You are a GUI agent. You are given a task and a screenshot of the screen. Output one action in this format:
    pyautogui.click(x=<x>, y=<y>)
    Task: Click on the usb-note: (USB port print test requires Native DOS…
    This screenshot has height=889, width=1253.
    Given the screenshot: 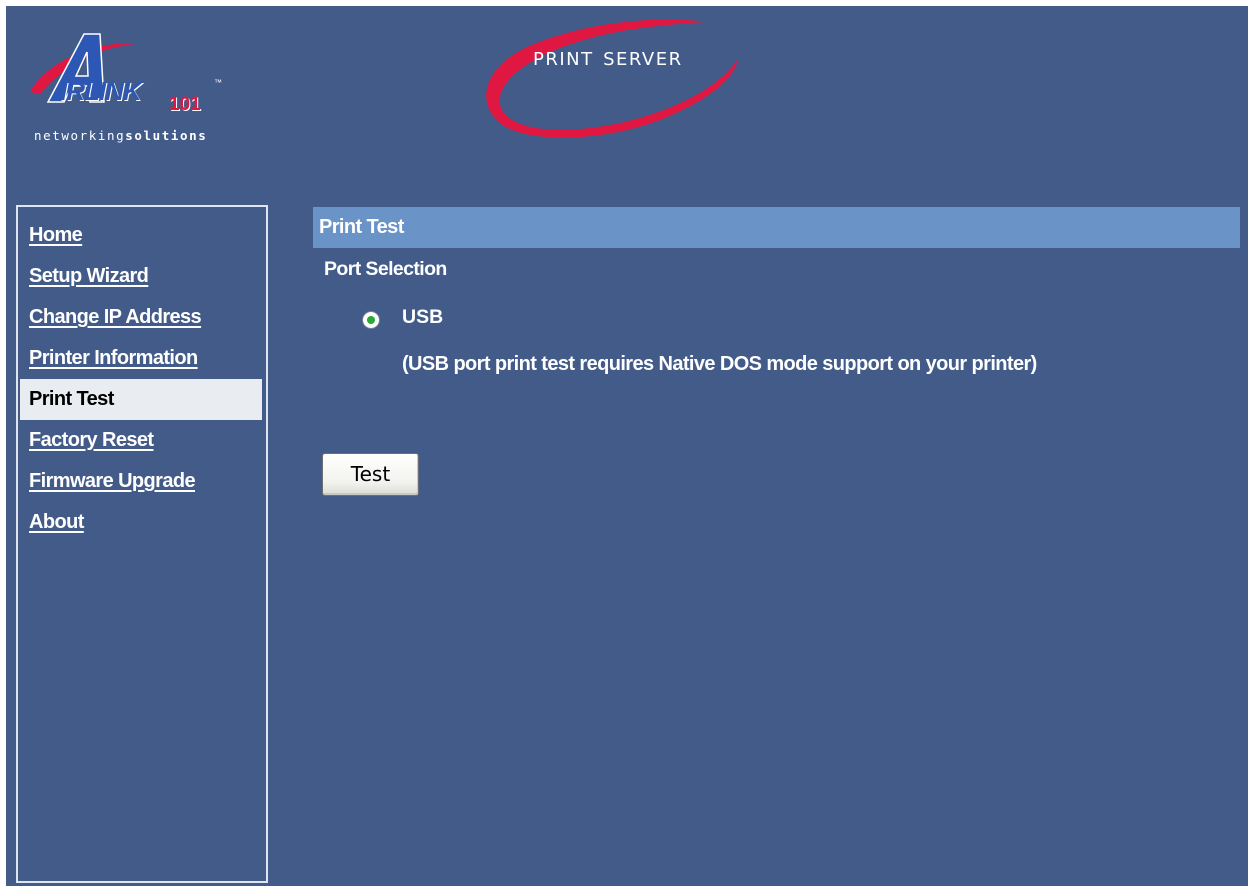 What is the action you would take?
    pyautogui.click(x=719, y=364)
    